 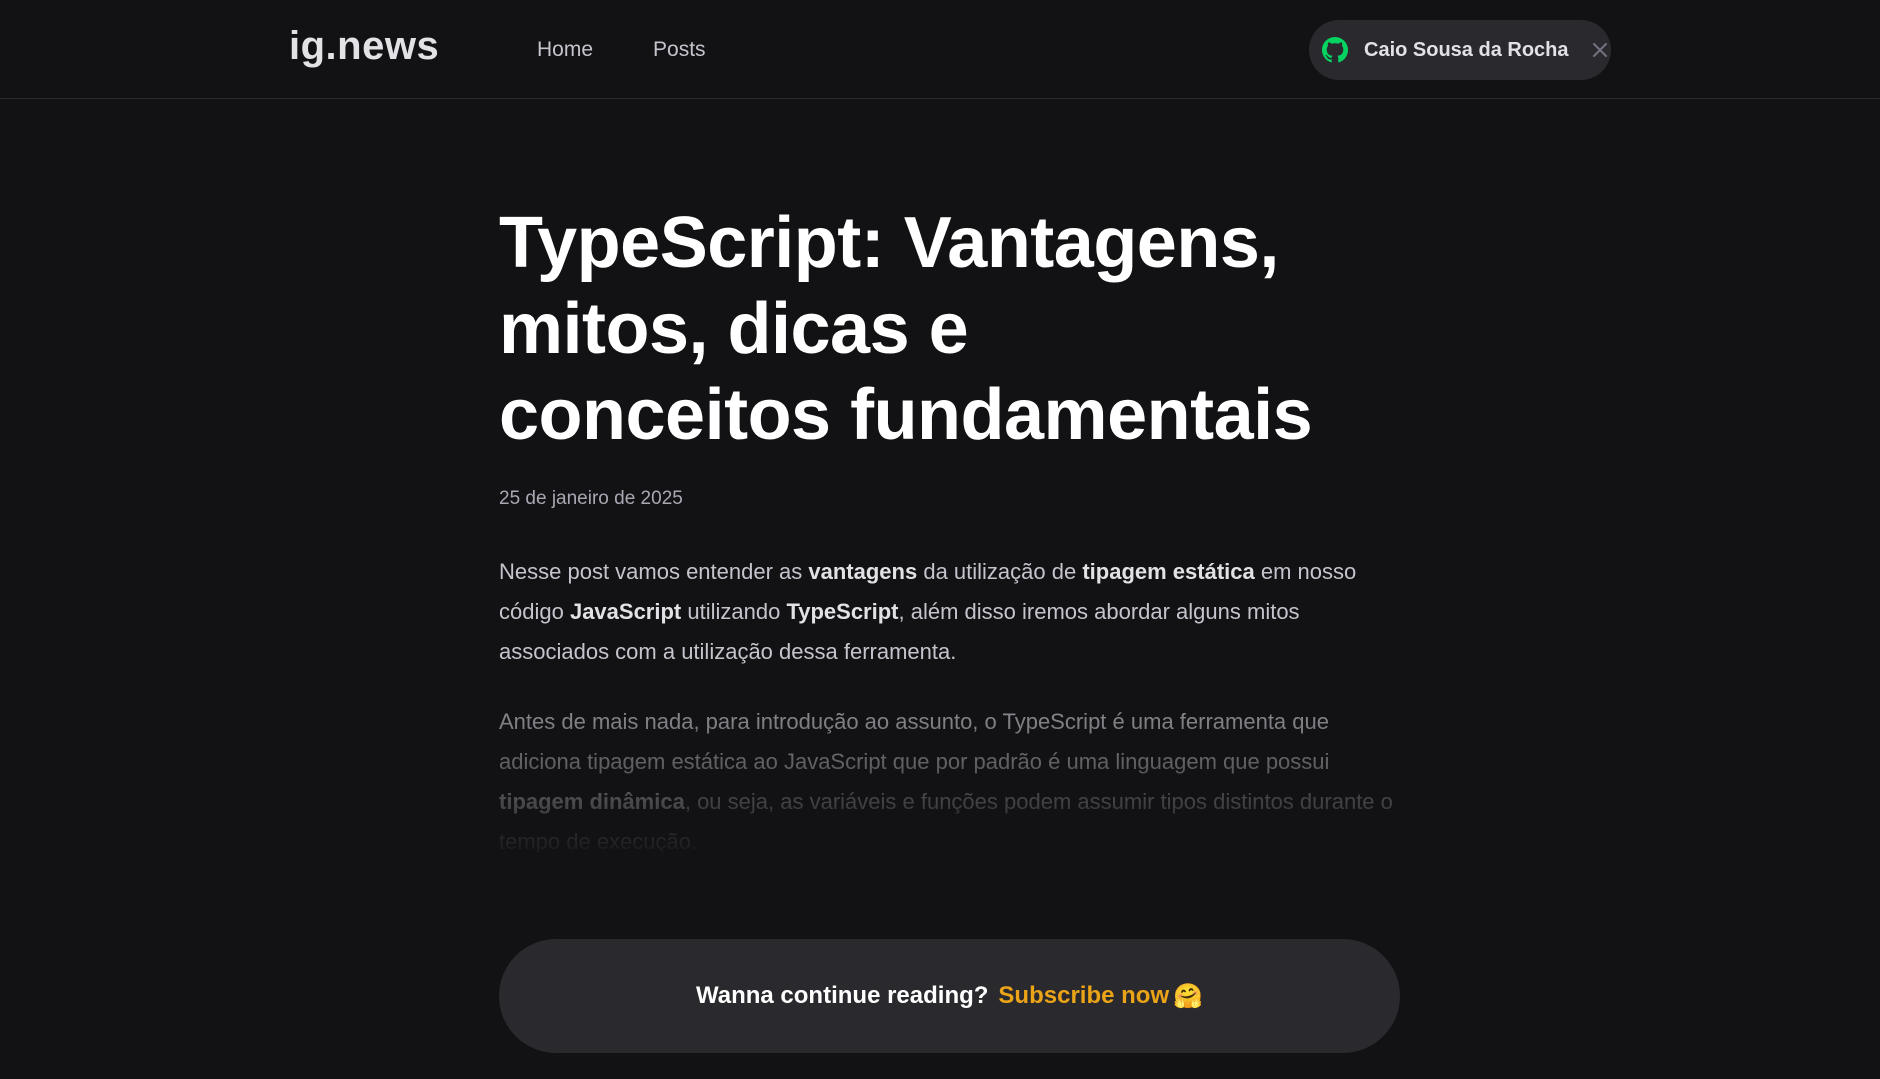 I want to click on close-icon, so click(x=1600, y=50).